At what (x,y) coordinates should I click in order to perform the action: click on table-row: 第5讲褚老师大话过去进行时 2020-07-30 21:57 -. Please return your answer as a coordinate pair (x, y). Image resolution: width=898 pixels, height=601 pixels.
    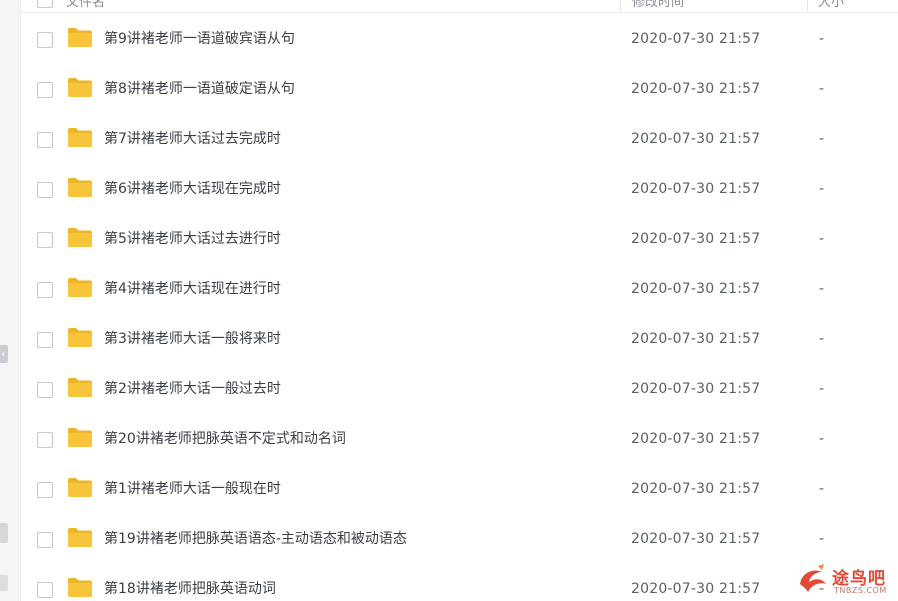
    Looking at the image, I should click on (459, 239).